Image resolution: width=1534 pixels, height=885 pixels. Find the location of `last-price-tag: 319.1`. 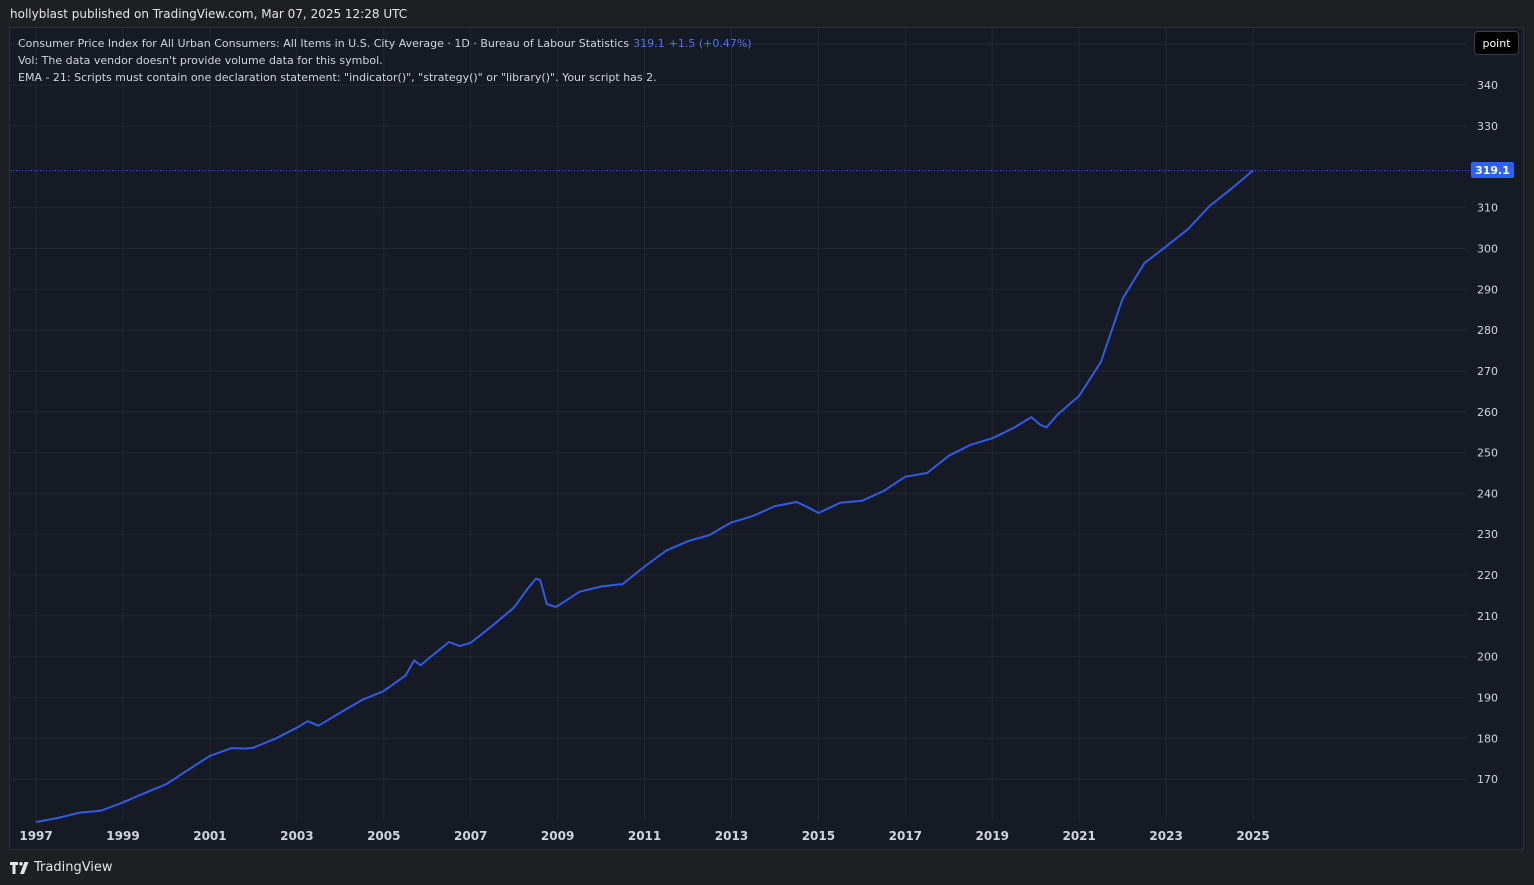

last-price-tag: 319.1 is located at coordinates (1492, 170).